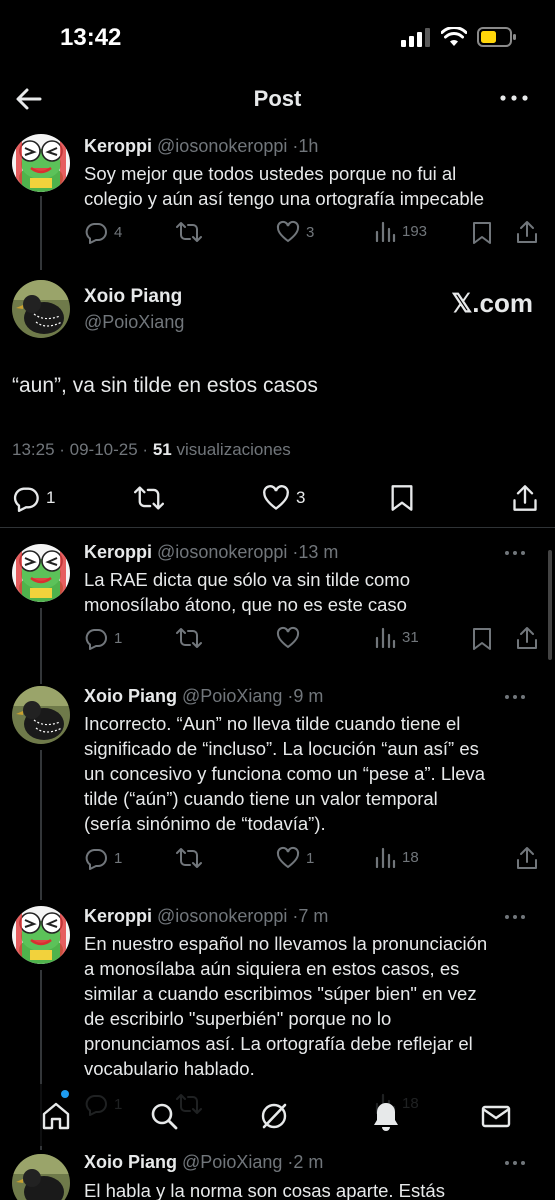 The image size is (555, 1200). I want to click on tweet-header: Keroppi @iosonokeroppi ·7 m, so click(206, 916).